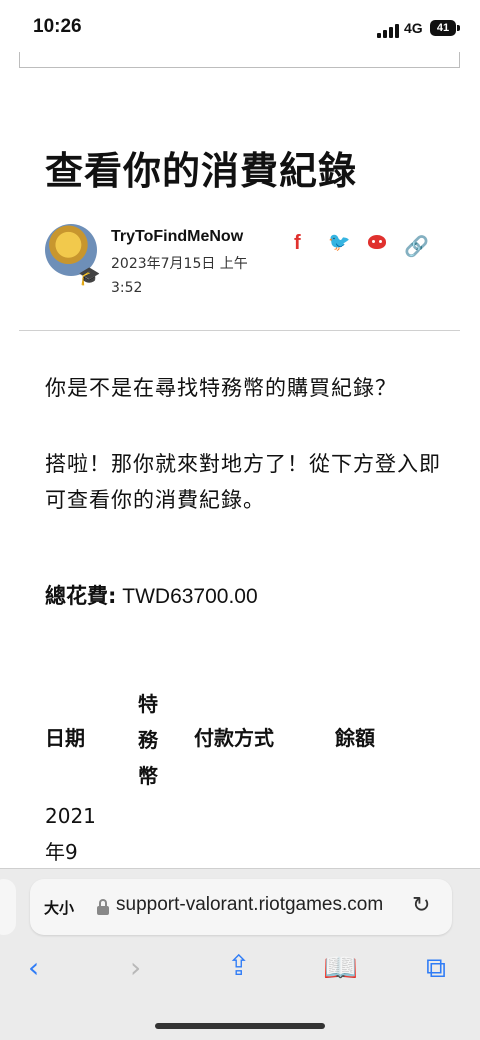  Describe the element at coordinates (340, 967) in the screenshot. I see `bookmarks-icon: 📖` at that location.